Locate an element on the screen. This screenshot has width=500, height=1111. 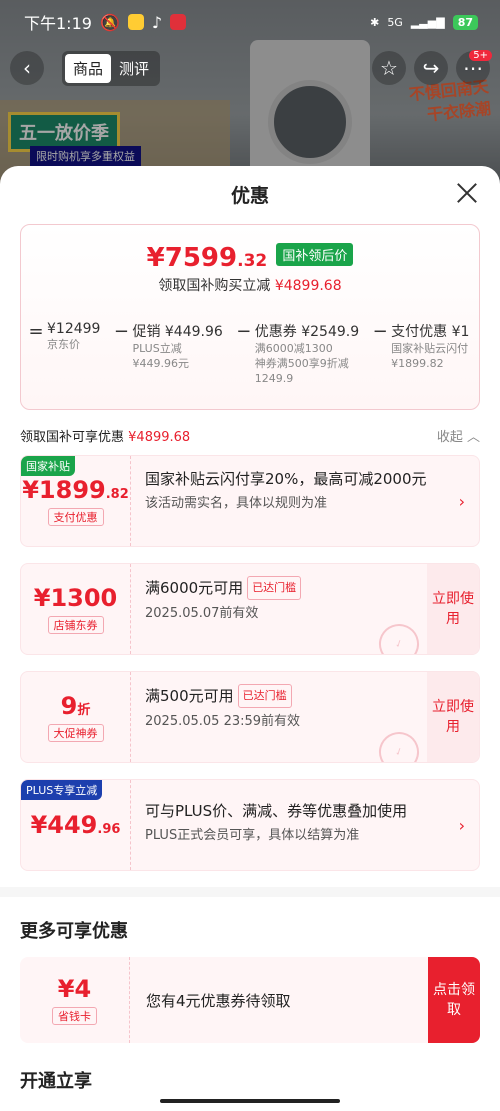
offer-amount: ¥1300 is located at coordinates (75, 598).